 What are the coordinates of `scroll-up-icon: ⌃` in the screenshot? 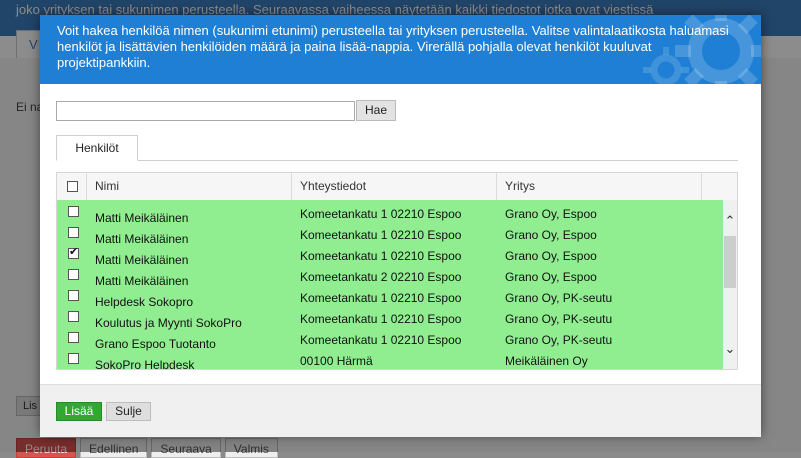 It's located at (730, 221).